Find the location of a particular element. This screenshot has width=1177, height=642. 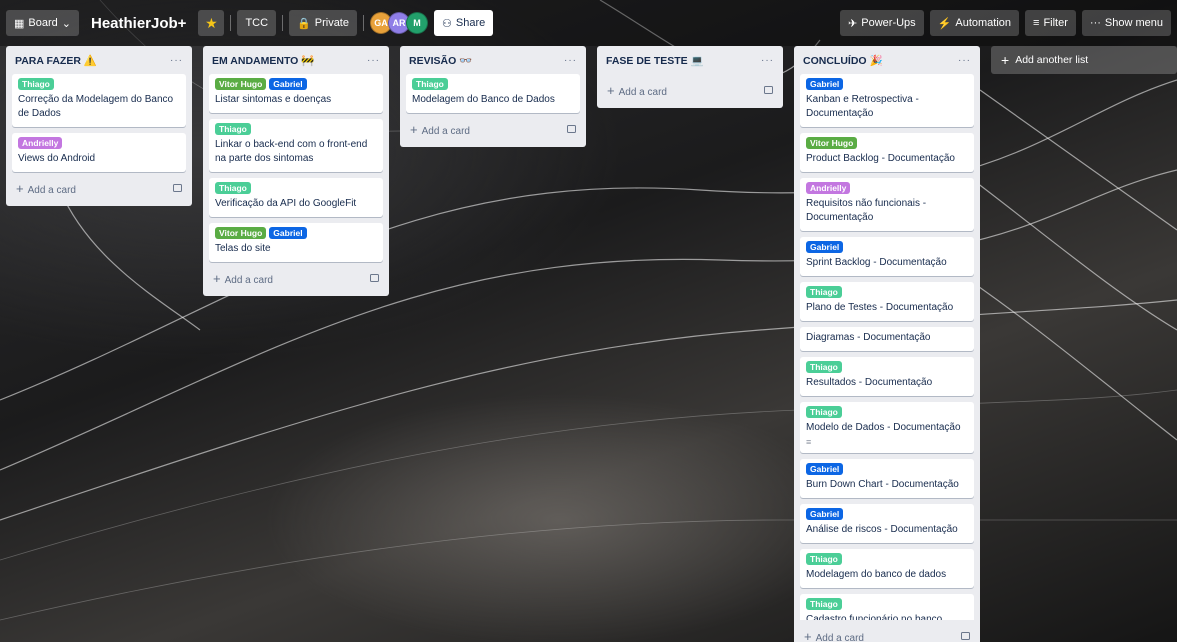

board-view-switcher: ▦ Board ⌄ is located at coordinates (42, 23).